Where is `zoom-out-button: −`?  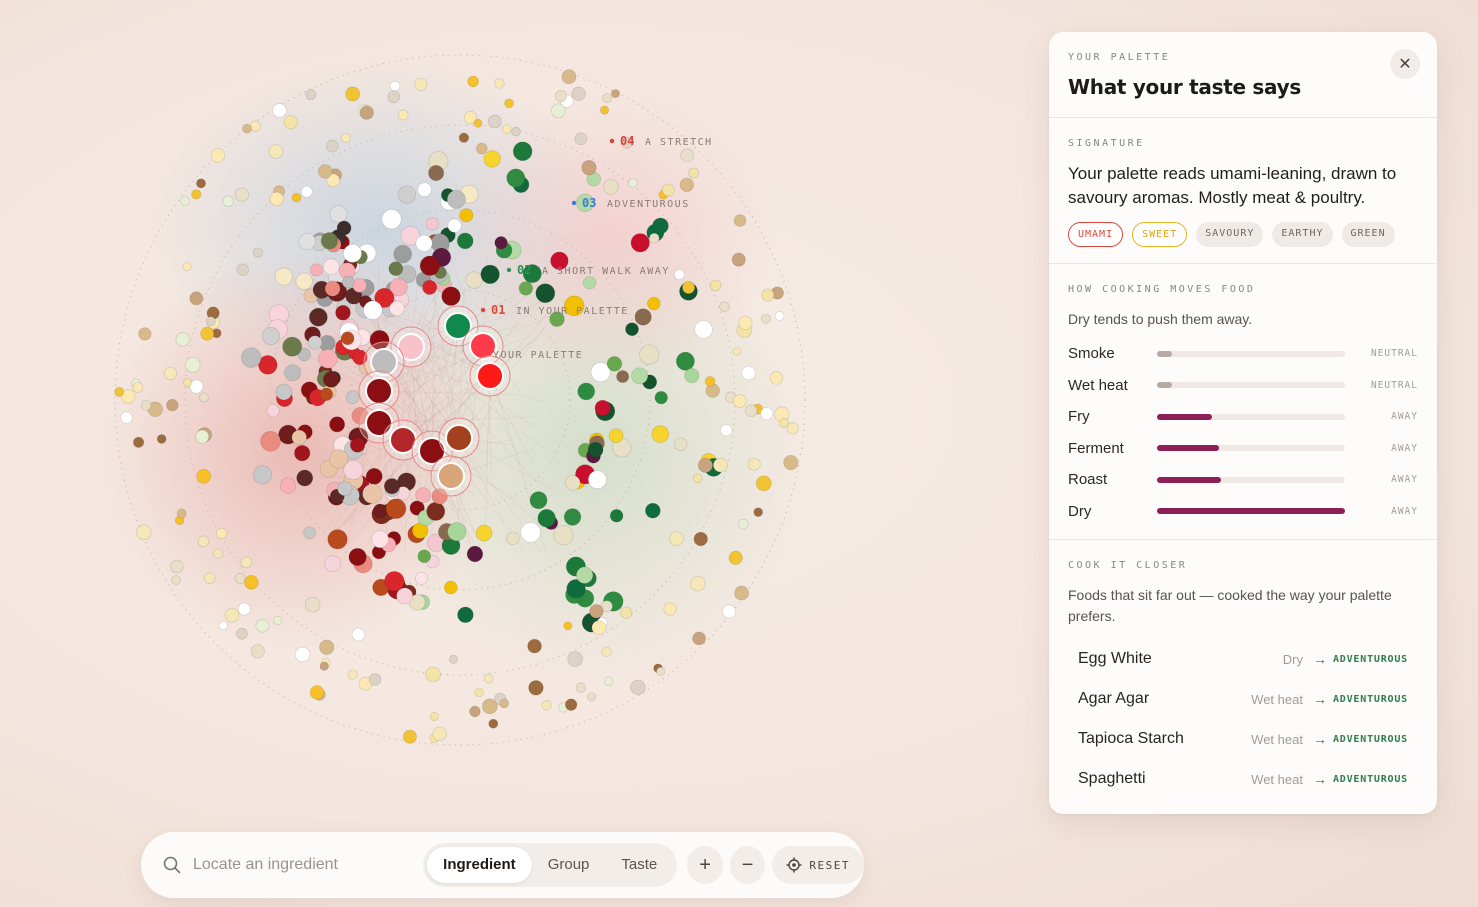 zoom-out-button: − is located at coordinates (747, 865).